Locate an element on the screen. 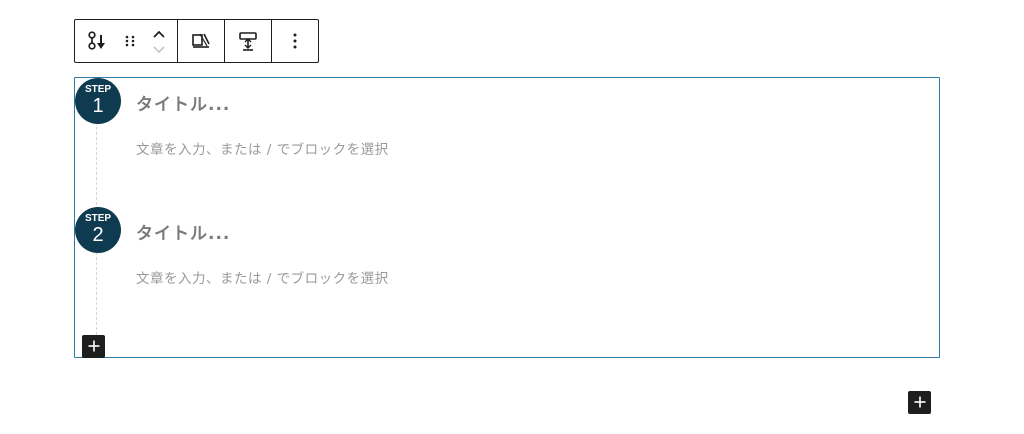  step-badge: STEP 2 is located at coordinates (98, 230).